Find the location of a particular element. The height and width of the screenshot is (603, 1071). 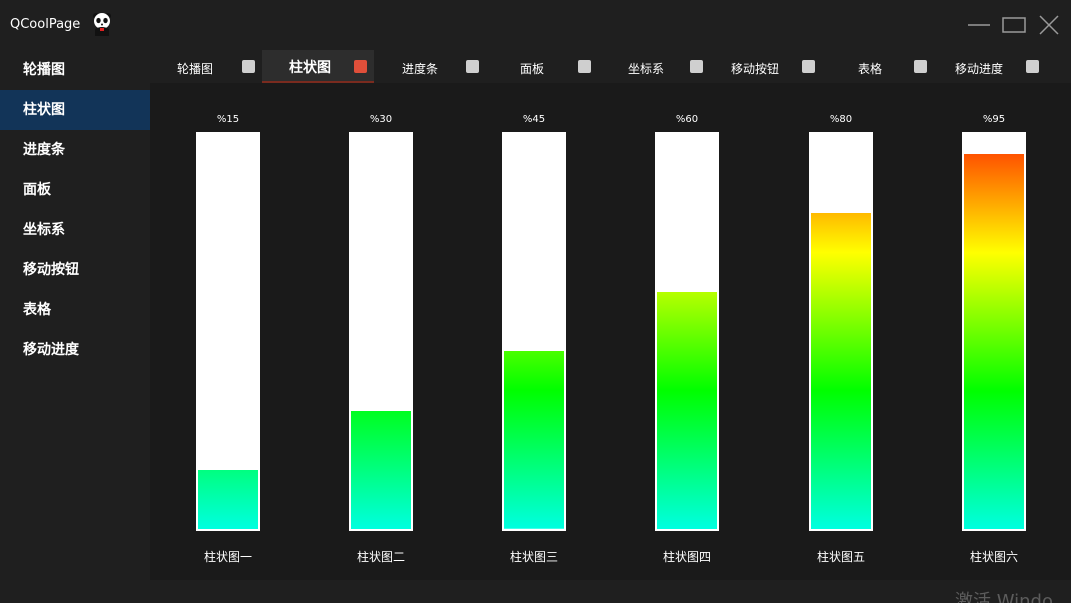

bar-group: %30 柱状图二 is located at coordinates (381, 331).